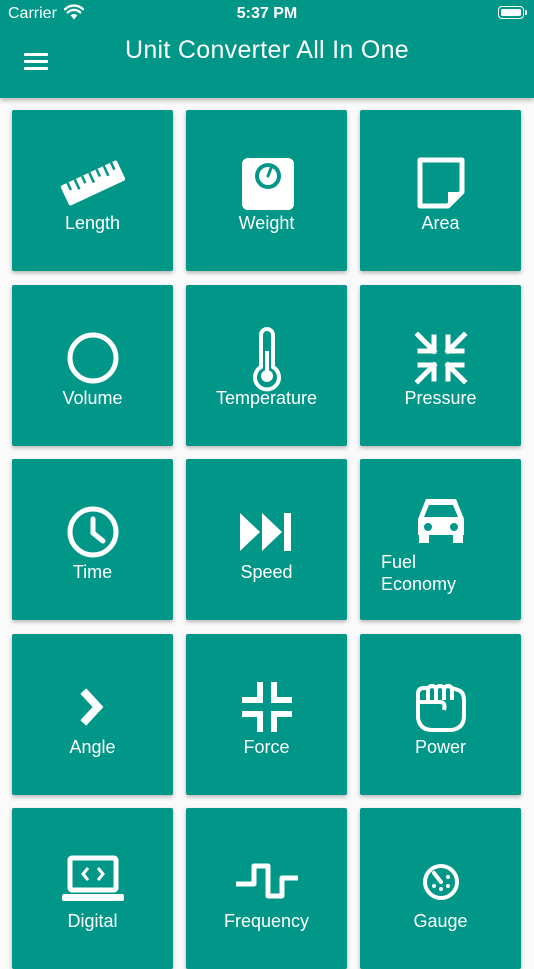 Image resolution: width=534 pixels, height=969 pixels. I want to click on fist-icon, so click(441, 707).